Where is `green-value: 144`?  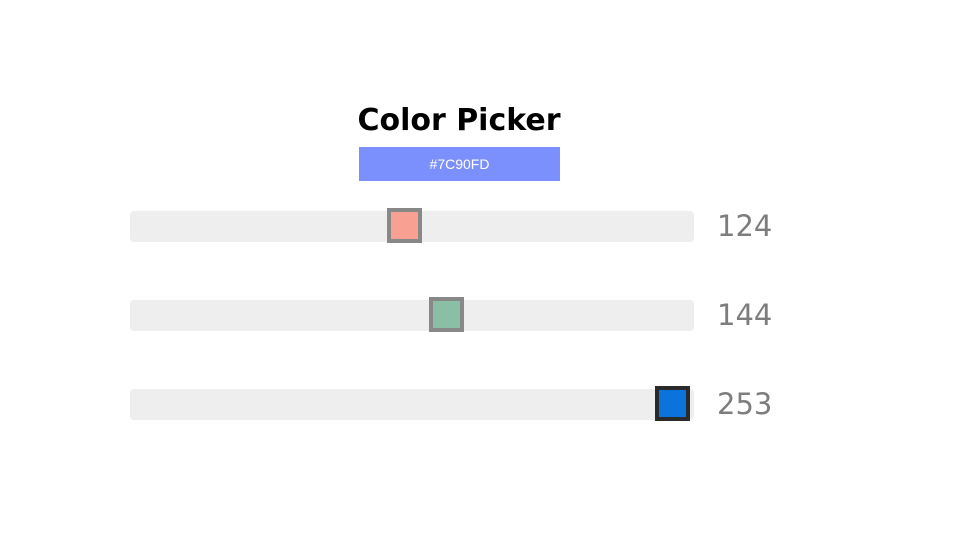
green-value: 144 is located at coordinates (745, 315).